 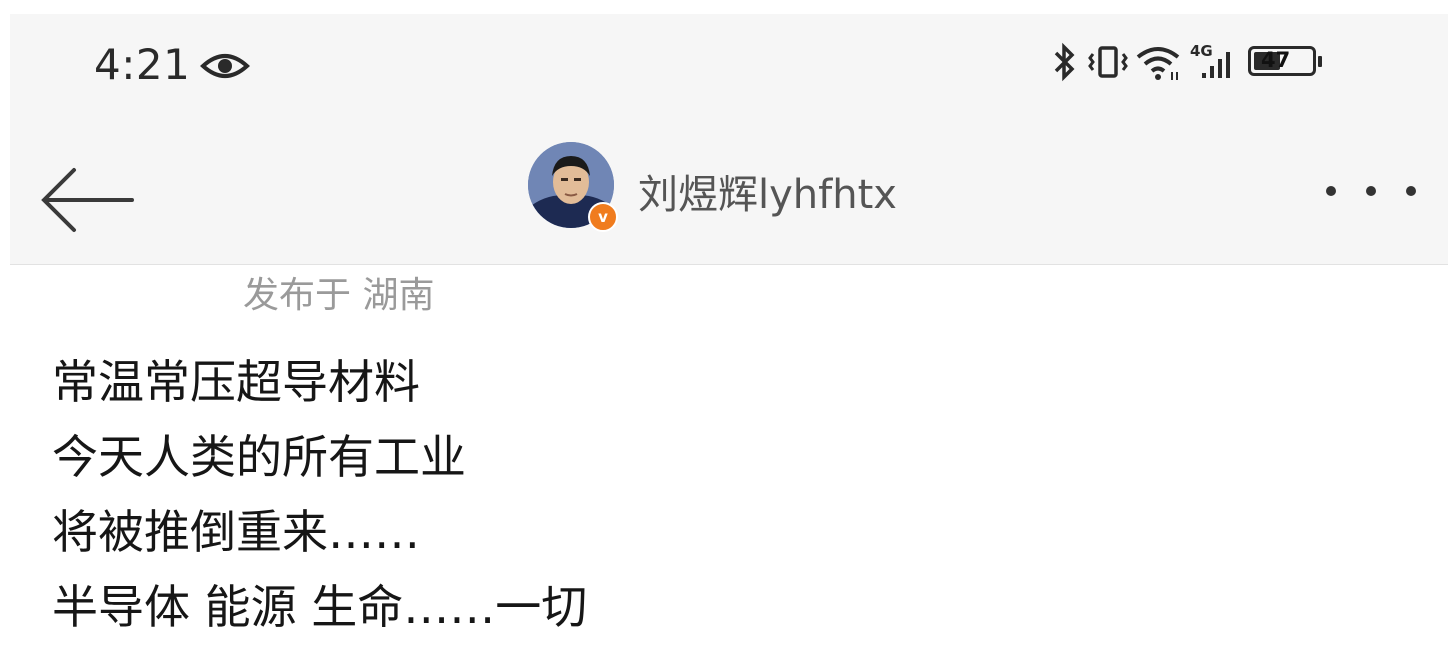 I want to click on battery-level: 47, so click(x=1276, y=60).